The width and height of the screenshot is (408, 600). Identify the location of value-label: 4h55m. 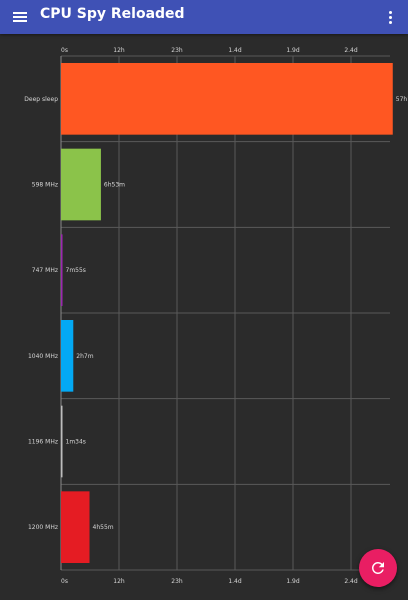
(103, 527).